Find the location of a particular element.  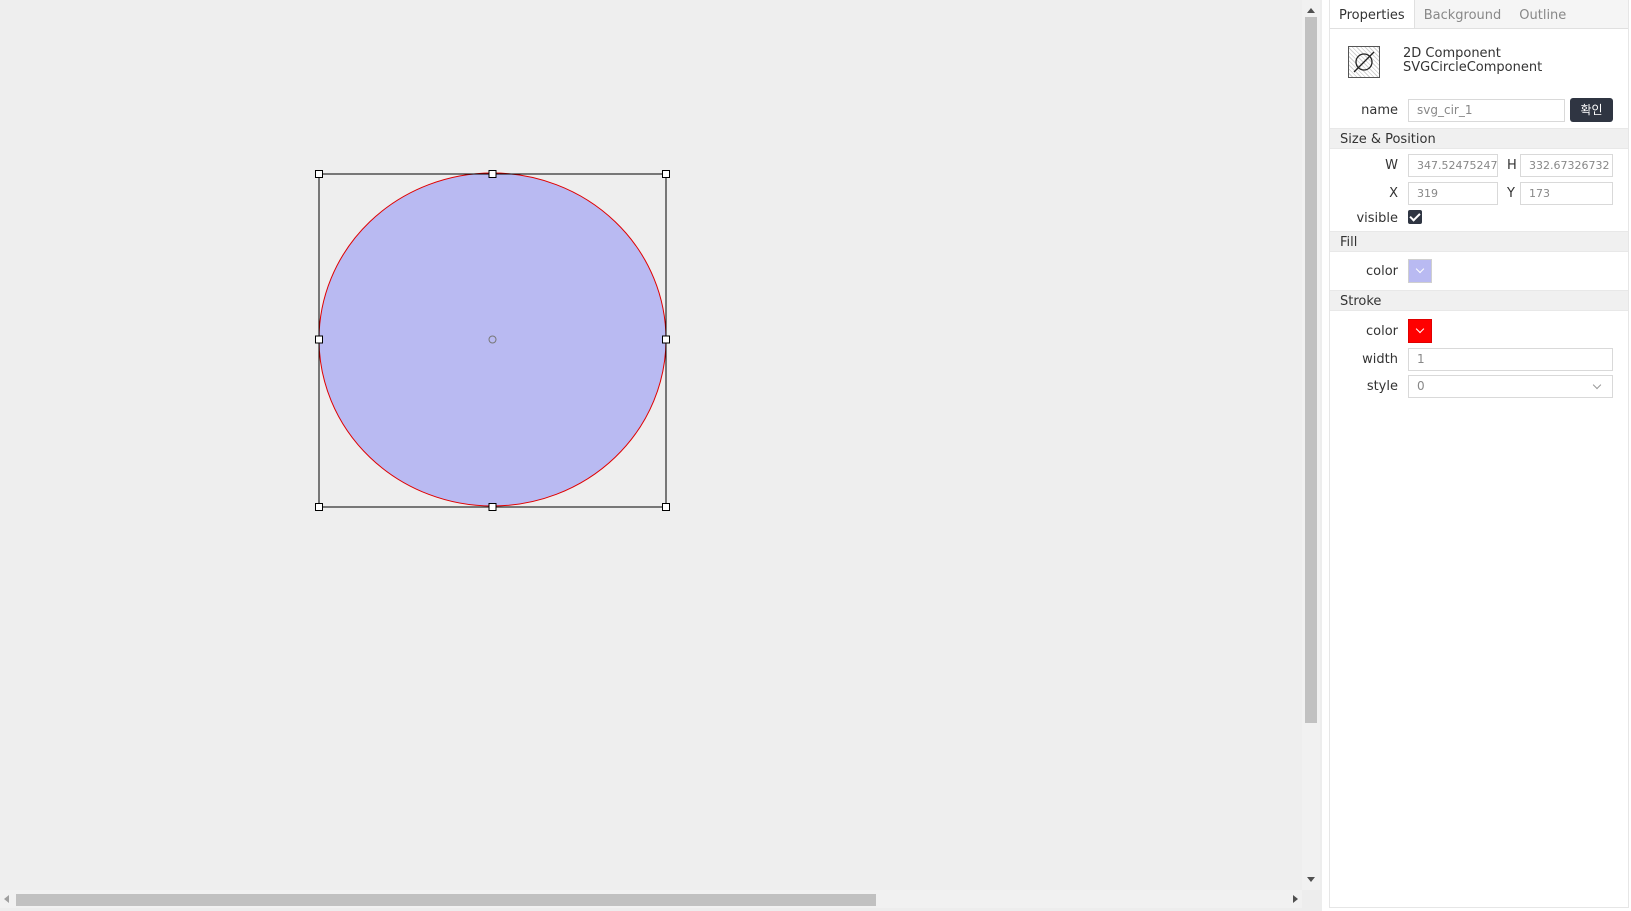

tab-background: Background is located at coordinates (1463, 14).